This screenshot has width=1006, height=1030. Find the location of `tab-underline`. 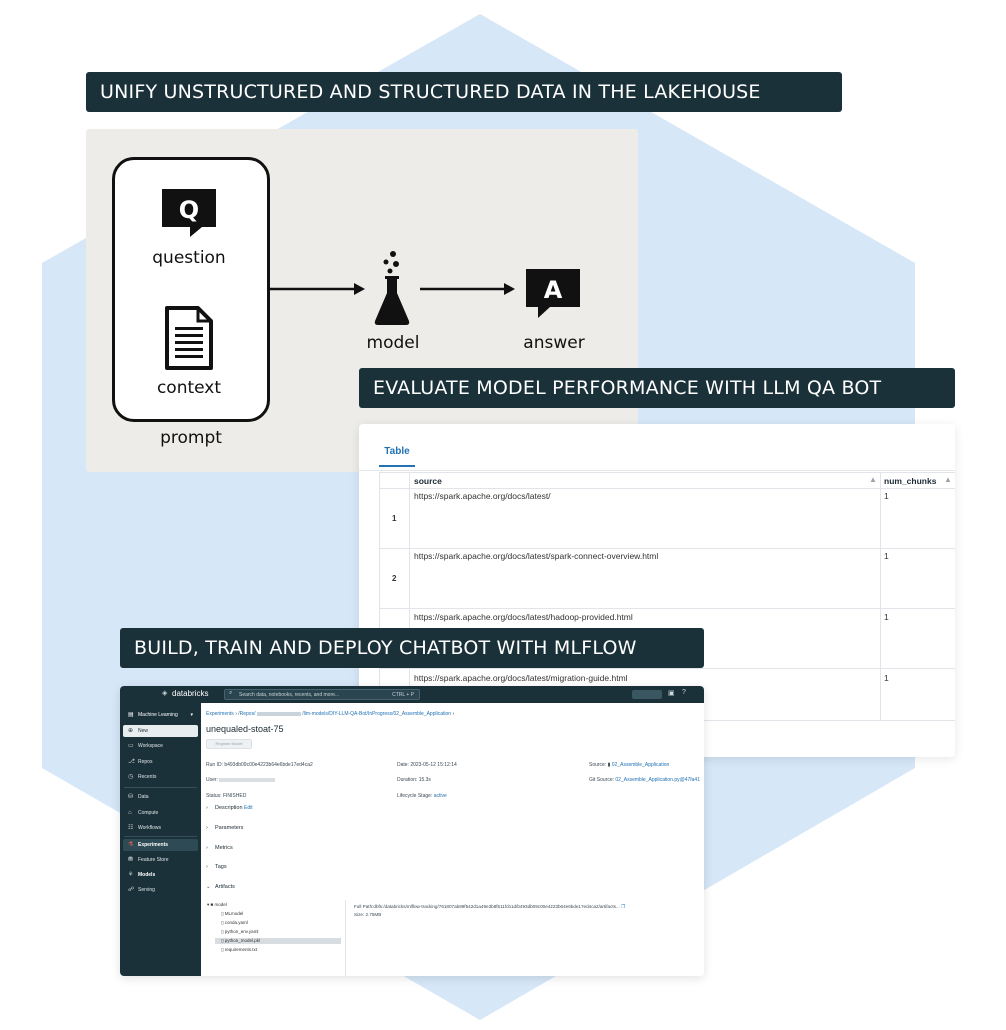

tab-underline is located at coordinates (657, 470).